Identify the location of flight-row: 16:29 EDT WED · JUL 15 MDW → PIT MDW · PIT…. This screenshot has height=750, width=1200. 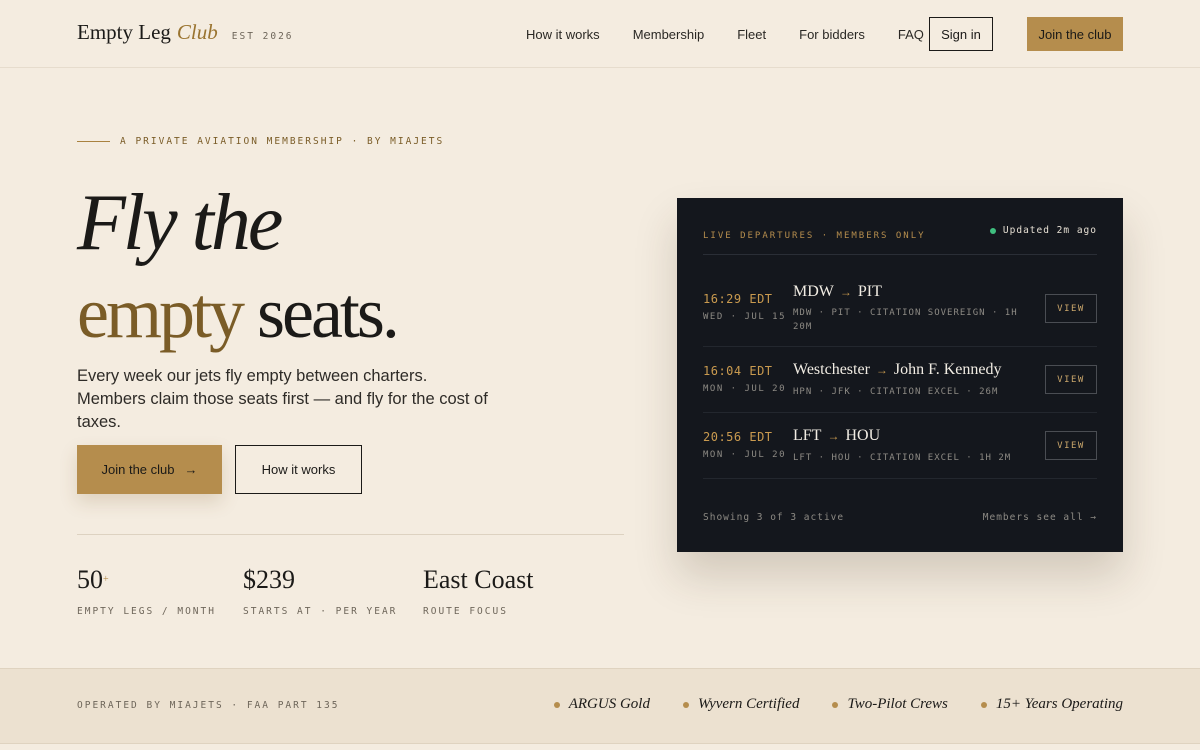
(900, 301).